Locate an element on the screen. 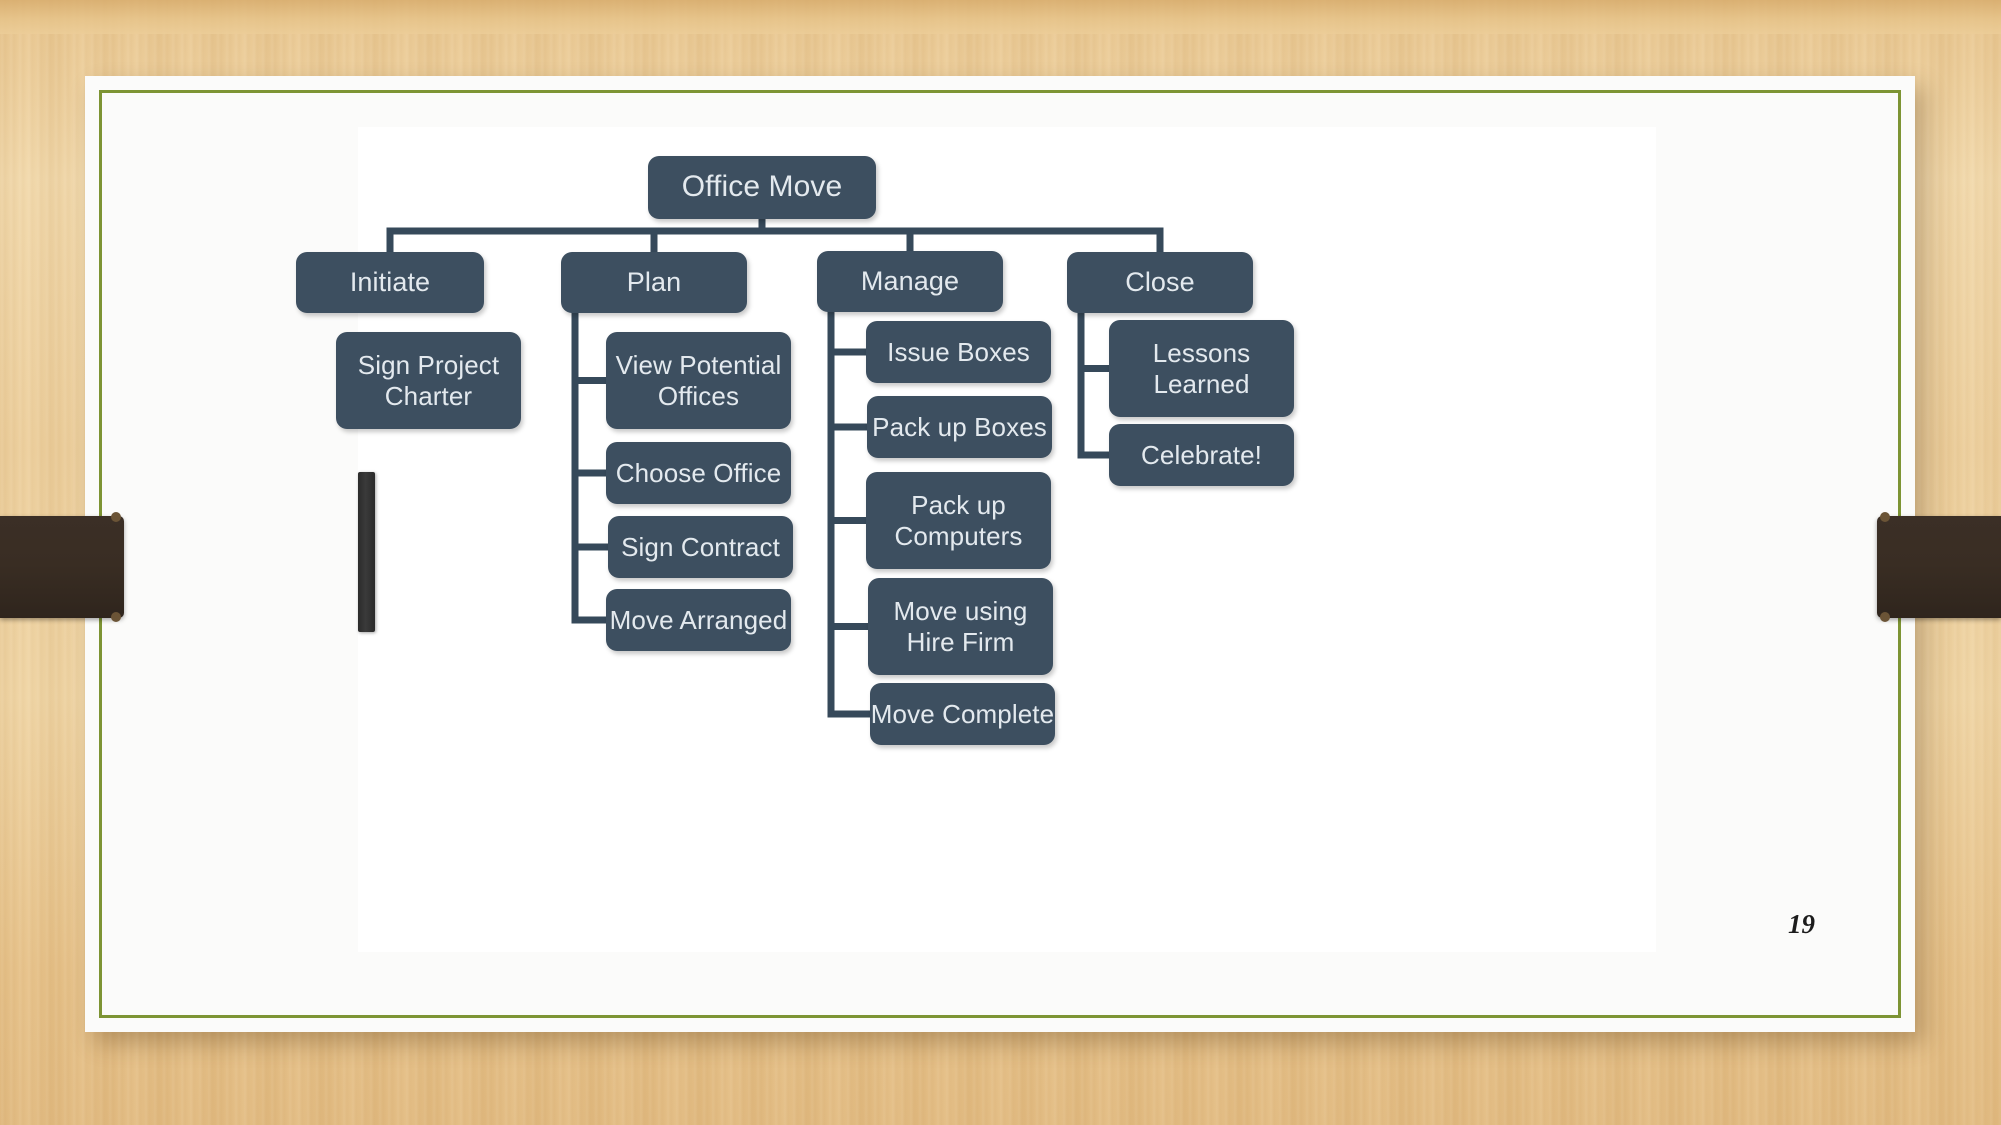  left-decorative-bar is located at coordinates (62, 567).